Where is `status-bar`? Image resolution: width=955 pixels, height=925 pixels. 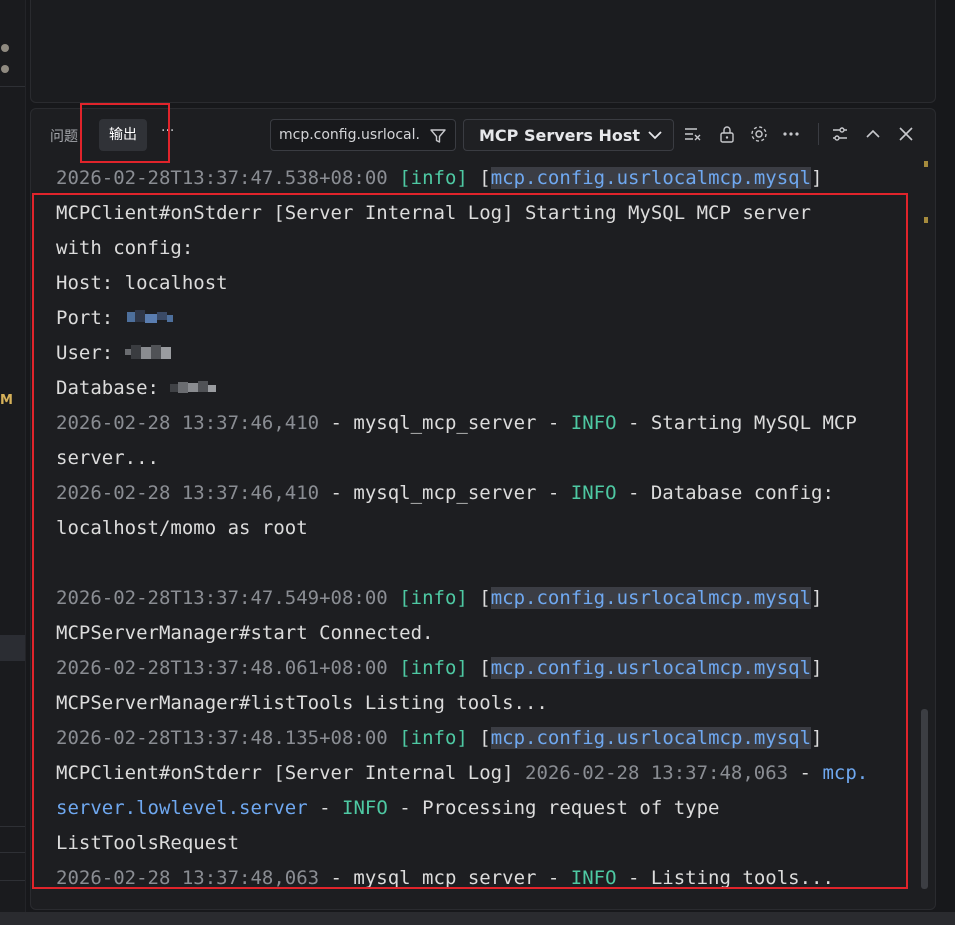 status-bar is located at coordinates (477, 918).